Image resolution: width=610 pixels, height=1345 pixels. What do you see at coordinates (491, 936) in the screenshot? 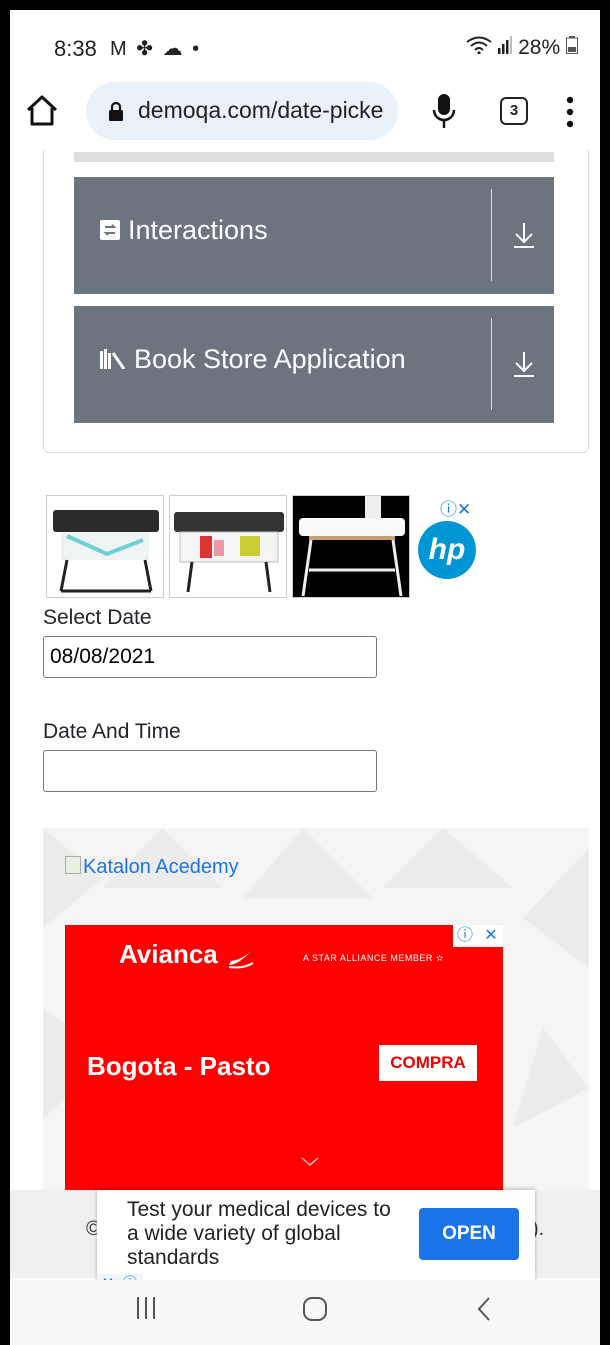
I see `ad-close-icon: ✕` at bounding box center [491, 936].